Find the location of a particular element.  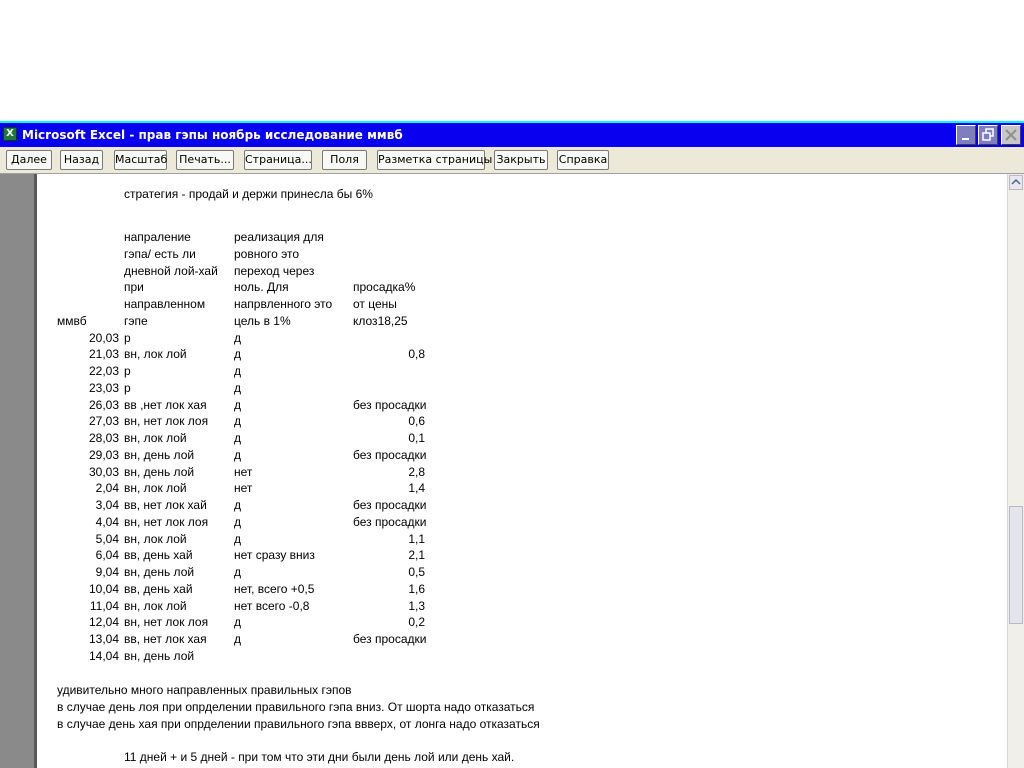

date-cell: 28,03 is located at coordinates (103, 438).